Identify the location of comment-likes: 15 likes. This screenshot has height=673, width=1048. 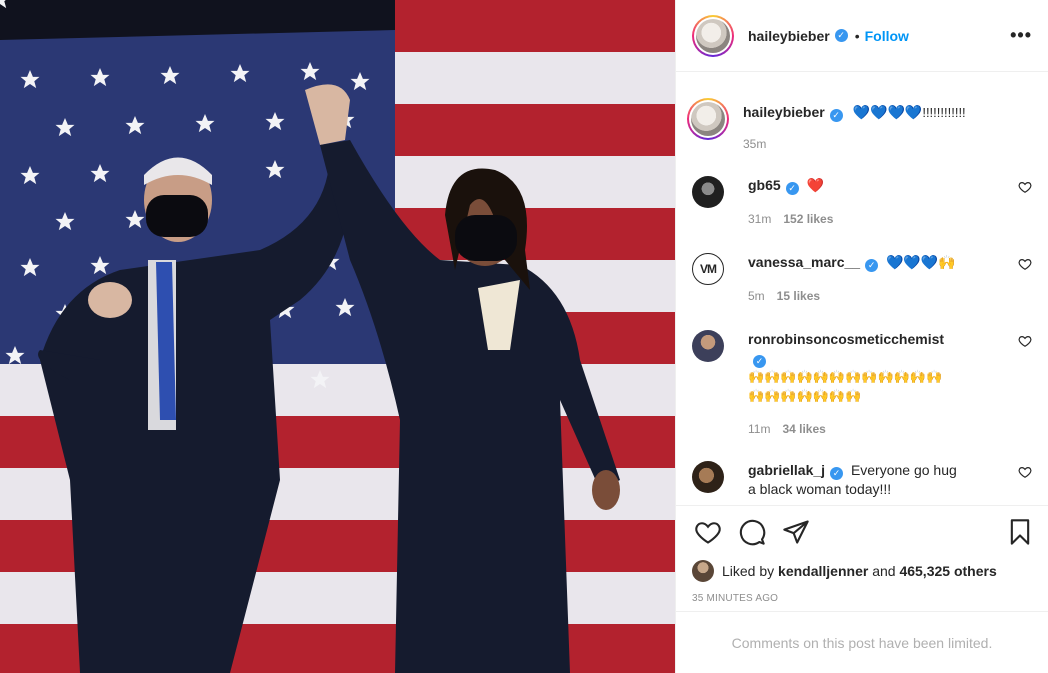
(798, 296).